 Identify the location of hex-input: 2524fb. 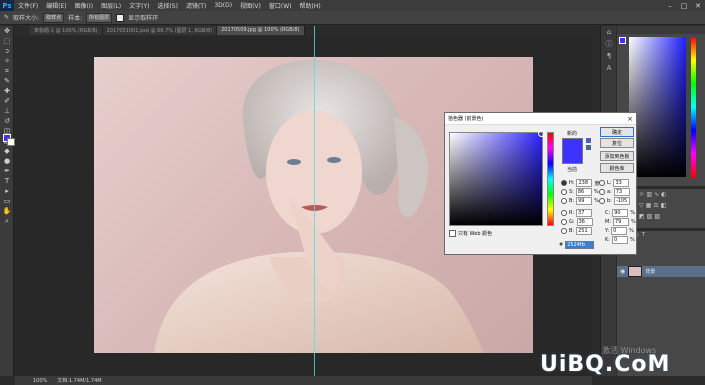
(580, 245).